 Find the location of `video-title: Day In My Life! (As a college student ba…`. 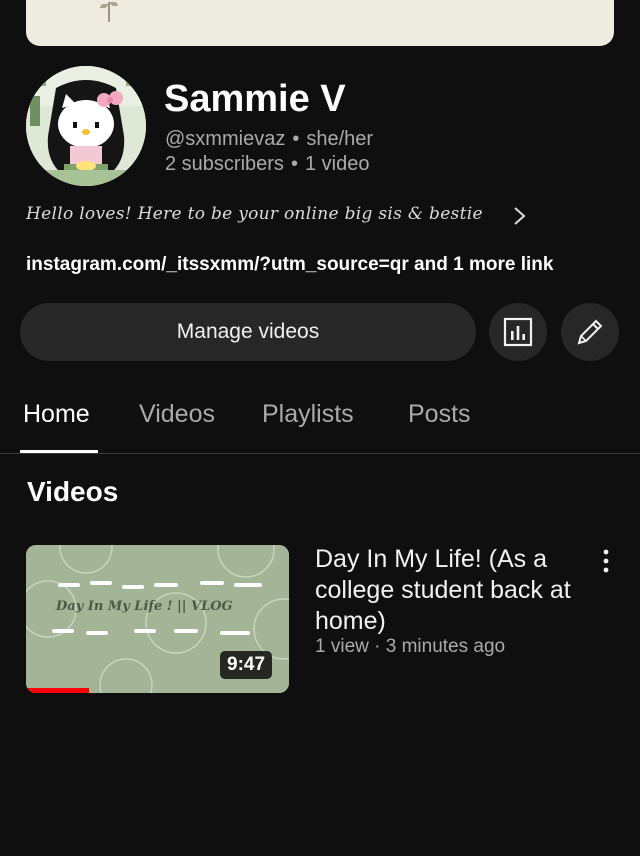

video-title: Day In My Life! (As a college student ba… is located at coordinates (450, 590).